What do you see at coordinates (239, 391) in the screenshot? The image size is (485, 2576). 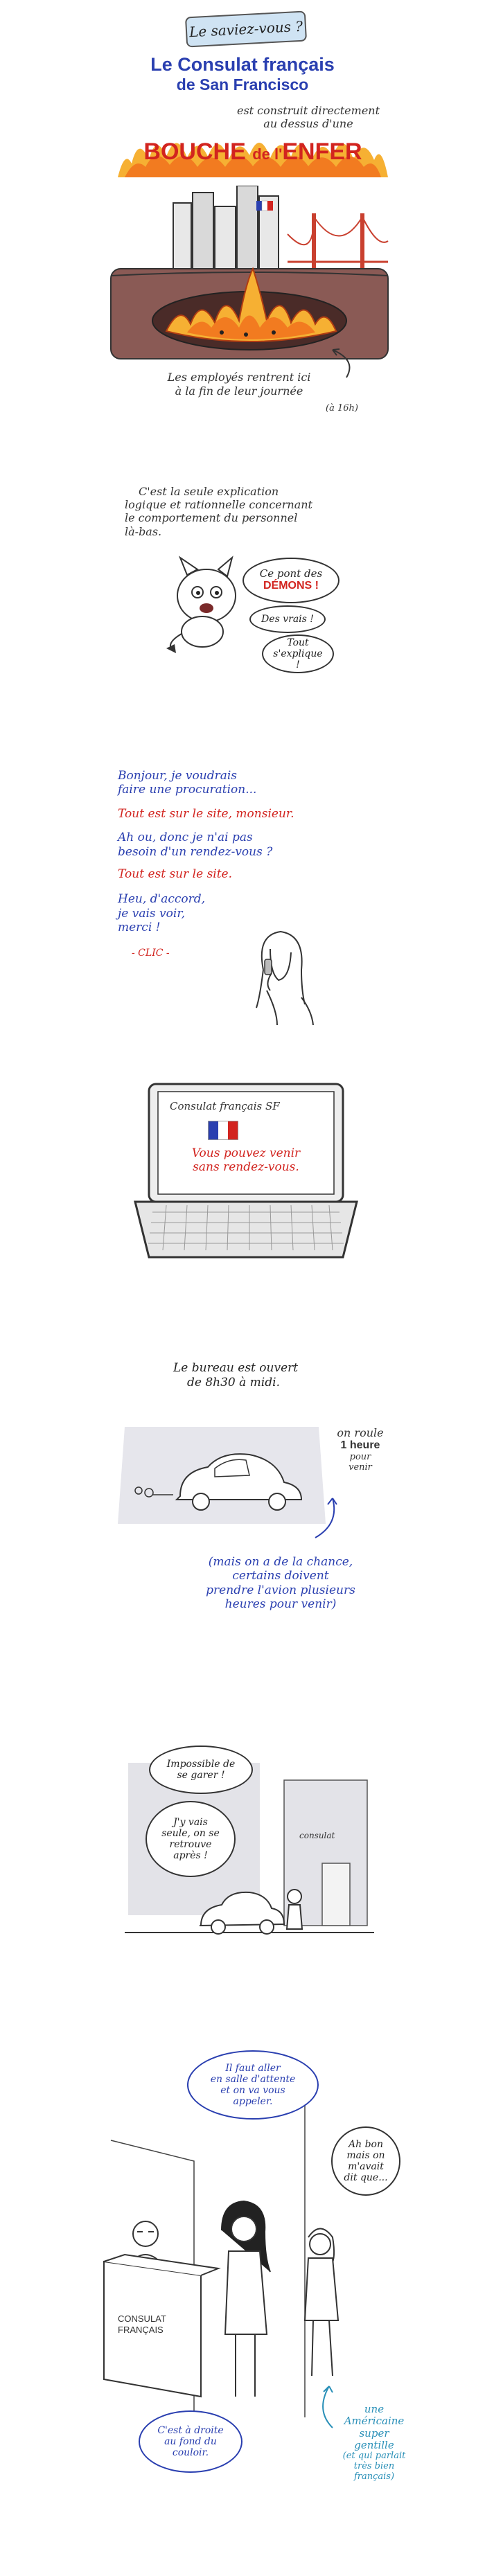 I see `caption-line-2: à la fin de leur journée` at bounding box center [239, 391].